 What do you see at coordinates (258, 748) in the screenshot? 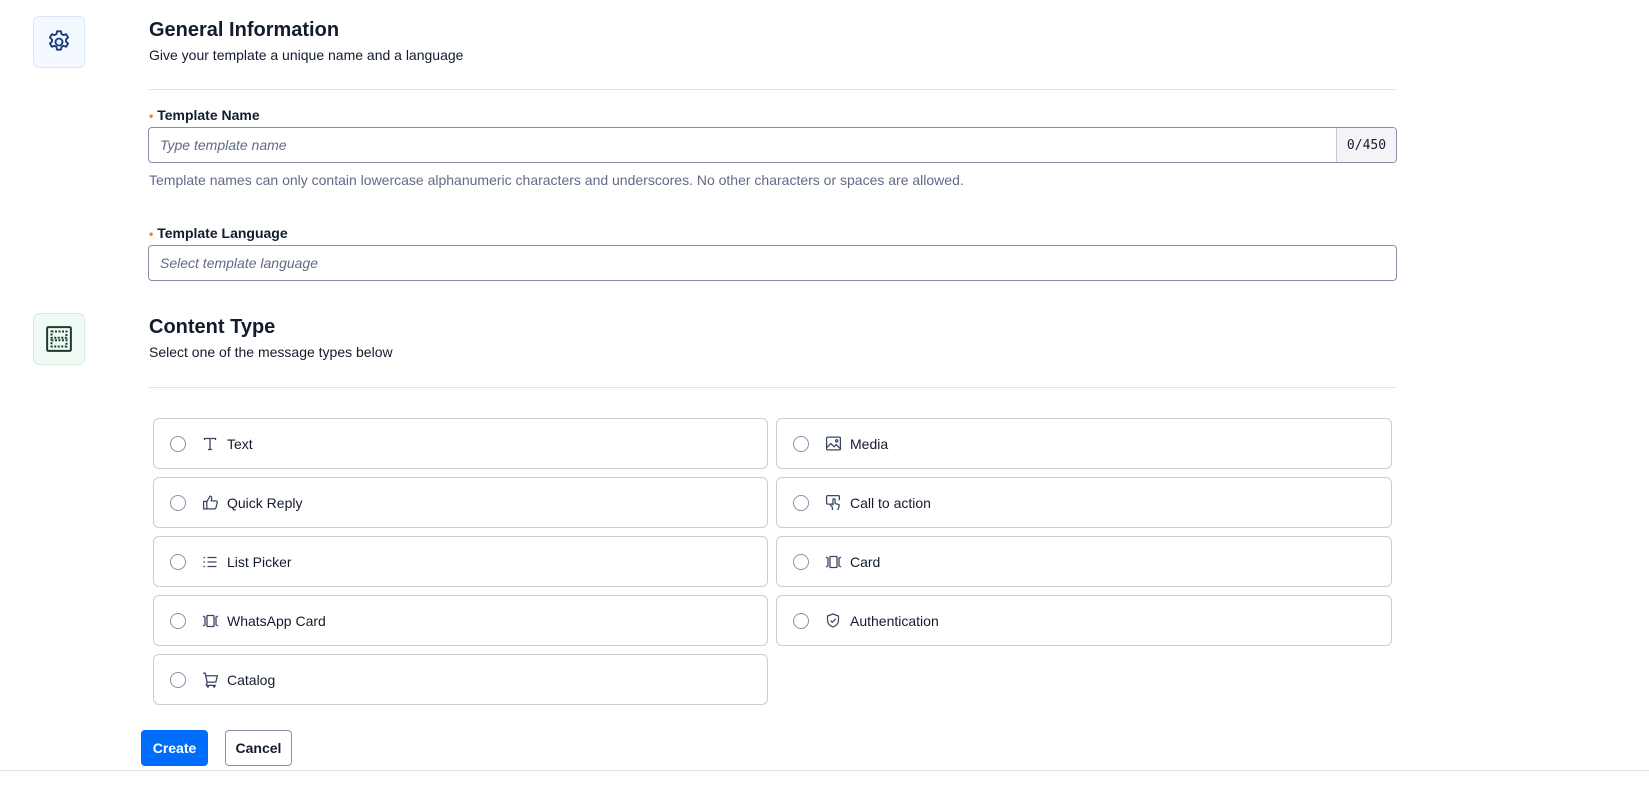
I see `cancel-button: Cancel` at bounding box center [258, 748].